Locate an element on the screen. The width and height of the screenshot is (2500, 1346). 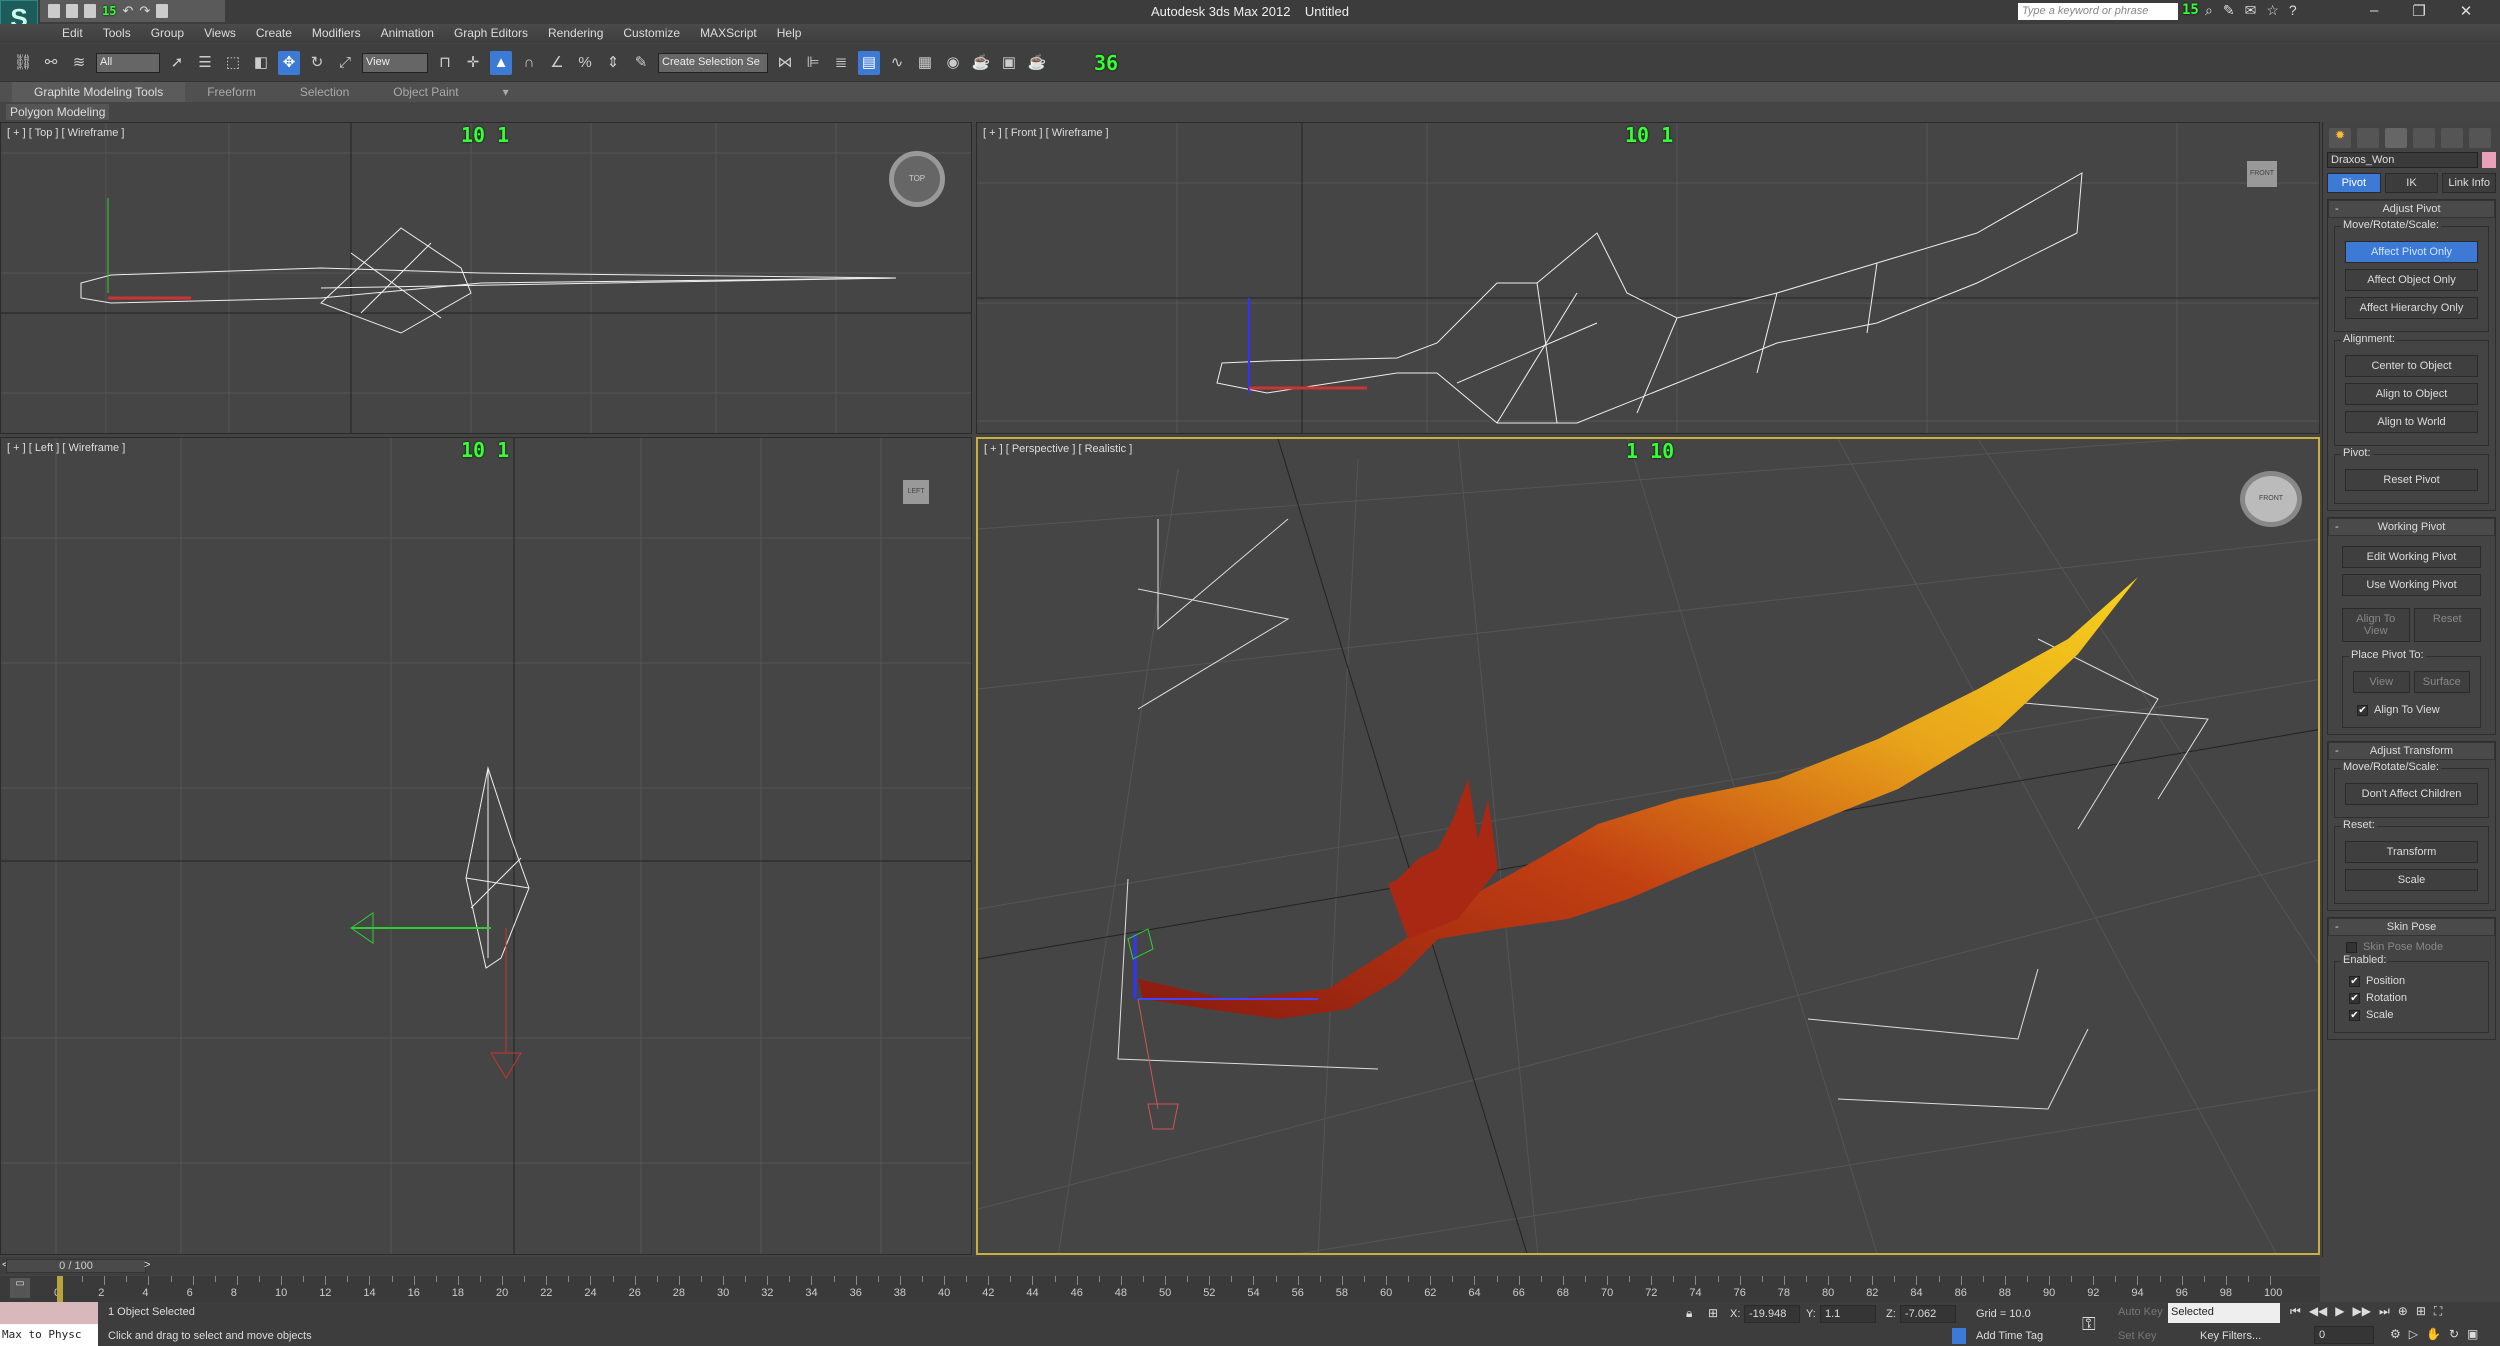
tab-freeform: Freeform is located at coordinates (231, 92).